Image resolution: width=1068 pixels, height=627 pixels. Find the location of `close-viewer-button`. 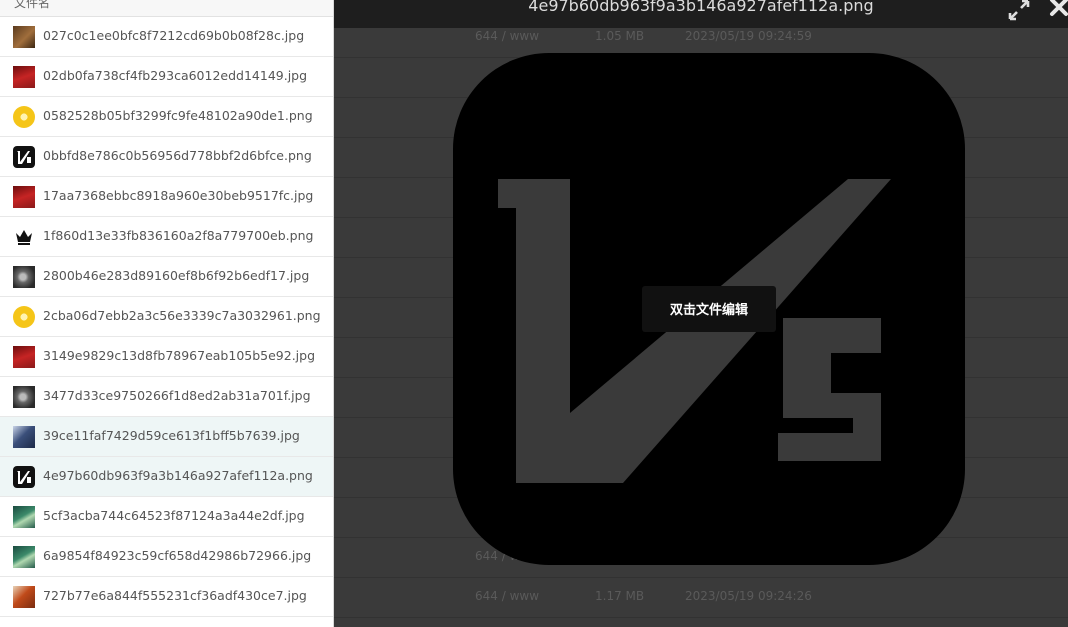

close-viewer-button is located at coordinates (1057, 10).